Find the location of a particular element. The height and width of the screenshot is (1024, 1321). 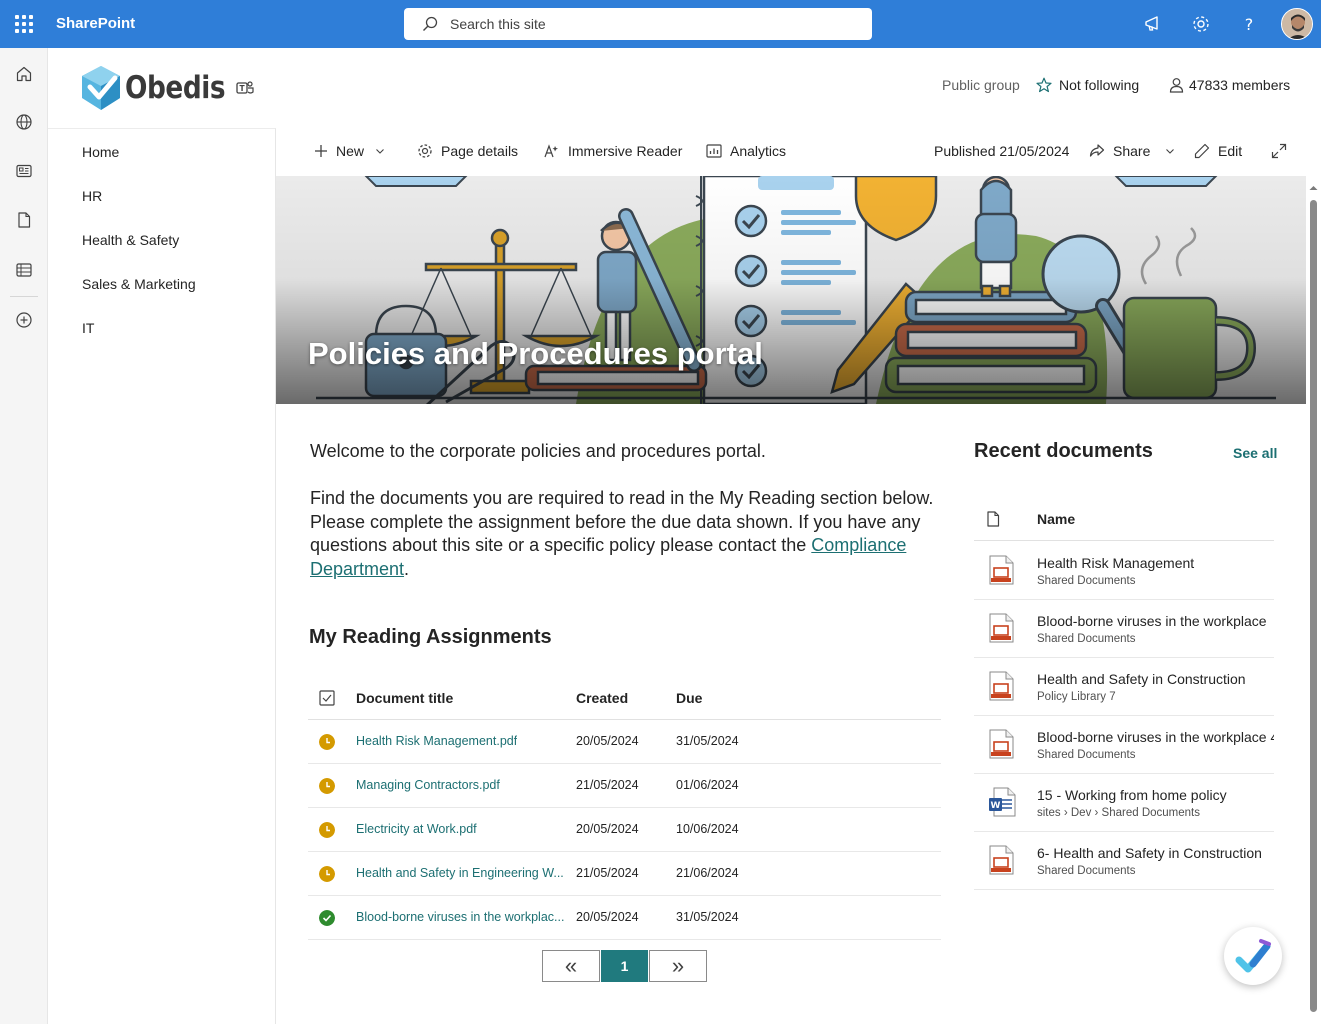

site-logo: Obedis is located at coordinates (162, 88).